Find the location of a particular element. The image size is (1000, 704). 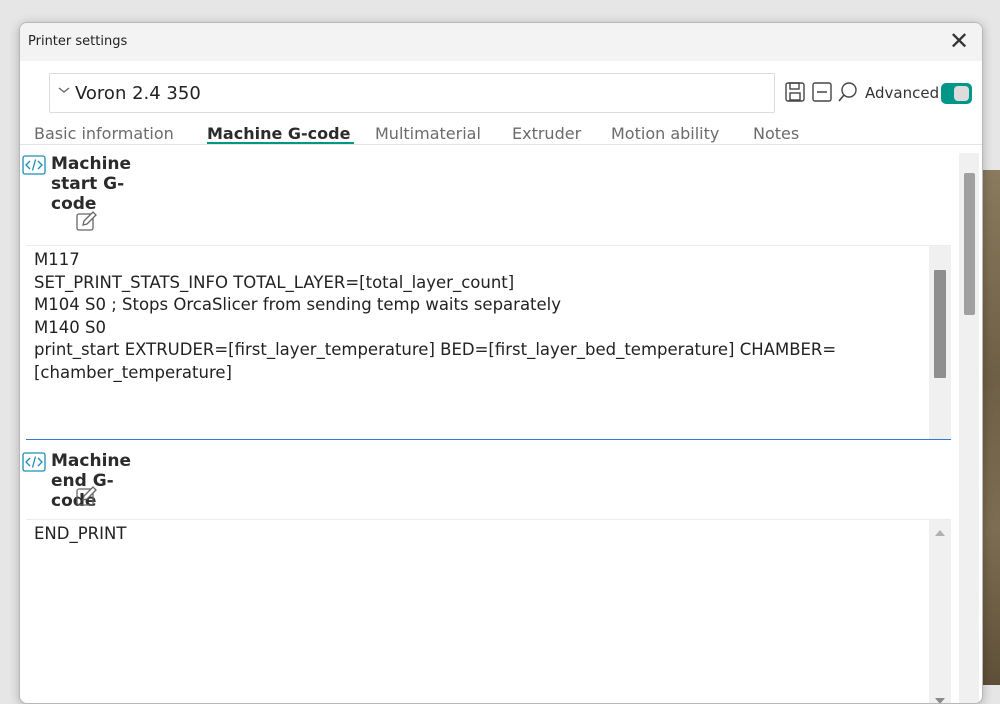

scroll-down-arrow-icon is located at coordinates (940, 700).